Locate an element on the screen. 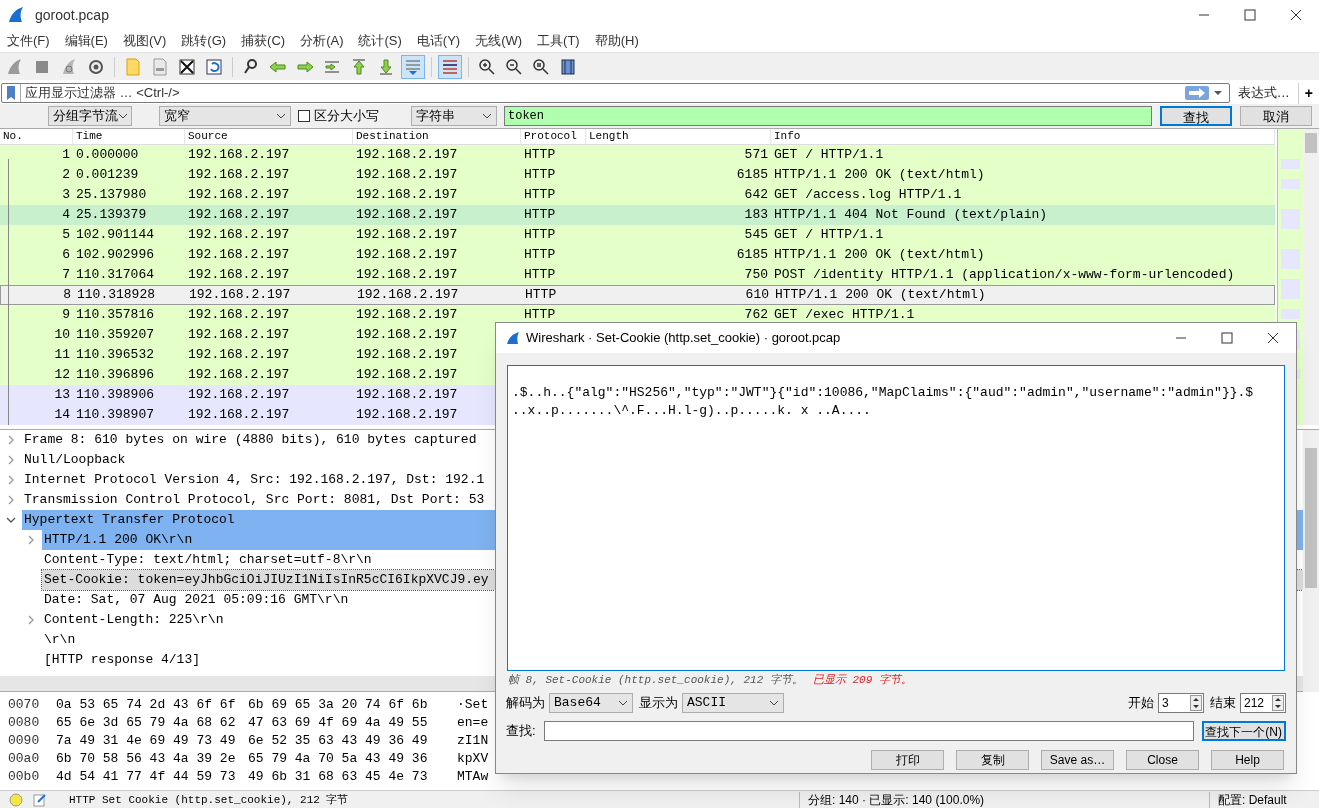 This screenshot has width=1319, height=808. table-cell: 14 is located at coordinates (62, 415).